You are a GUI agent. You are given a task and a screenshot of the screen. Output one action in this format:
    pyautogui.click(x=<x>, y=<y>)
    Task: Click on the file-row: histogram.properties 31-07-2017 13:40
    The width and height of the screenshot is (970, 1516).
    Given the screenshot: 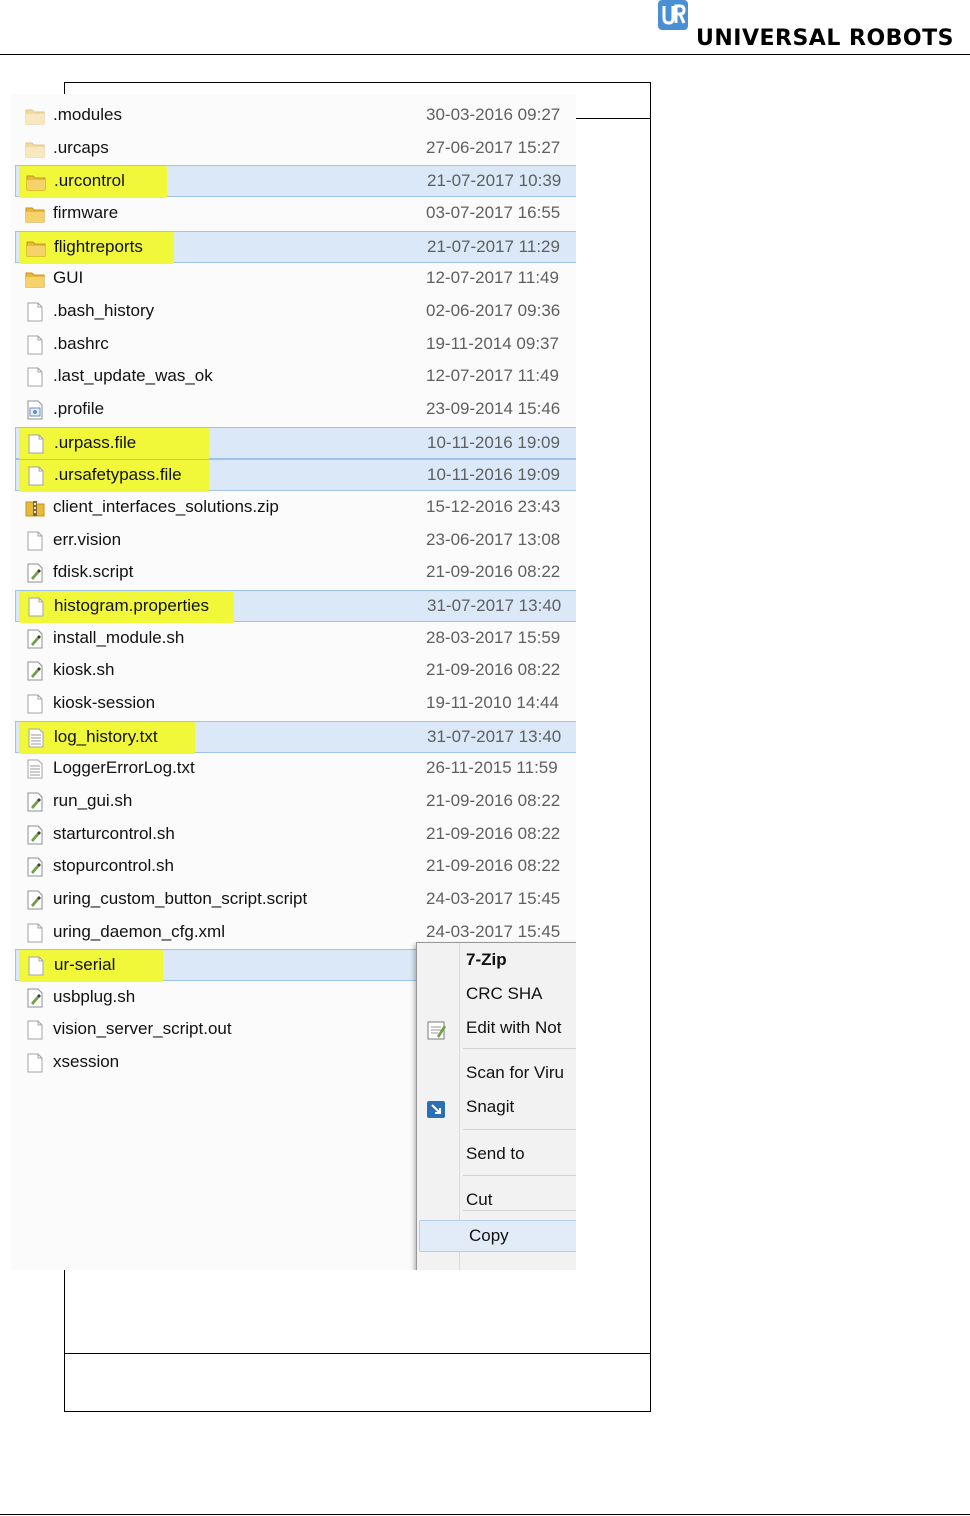 What is the action you would take?
    pyautogui.click(x=295, y=606)
    